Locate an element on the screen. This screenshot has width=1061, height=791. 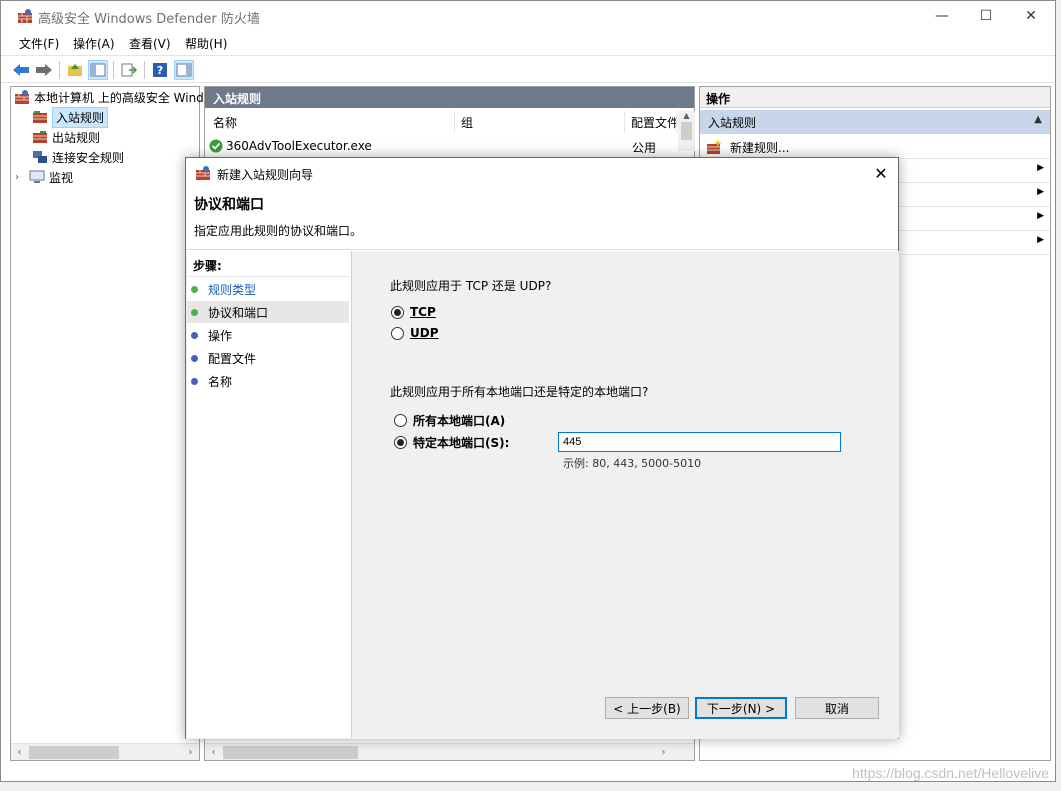
title-bar: 高级安全 Windows Defender 防火墙 — ☐ ✕ is located at coordinates (528, 16).